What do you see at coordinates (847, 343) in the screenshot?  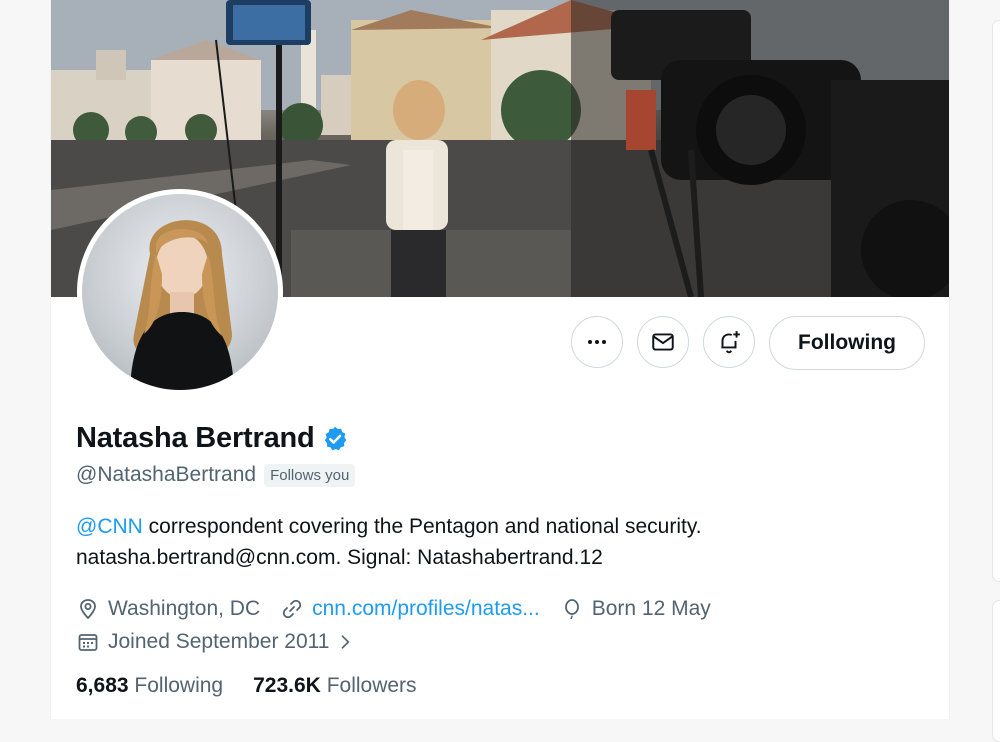 I see `following-button: Following` at bounding box center [847, 343].